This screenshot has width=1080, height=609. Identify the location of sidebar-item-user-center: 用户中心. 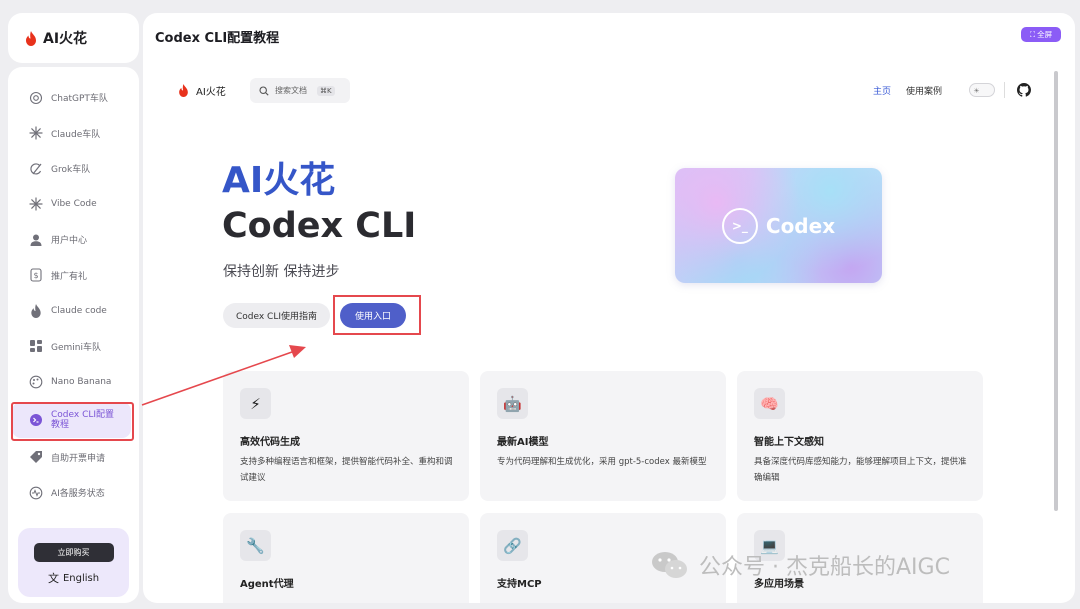
(73, 240).